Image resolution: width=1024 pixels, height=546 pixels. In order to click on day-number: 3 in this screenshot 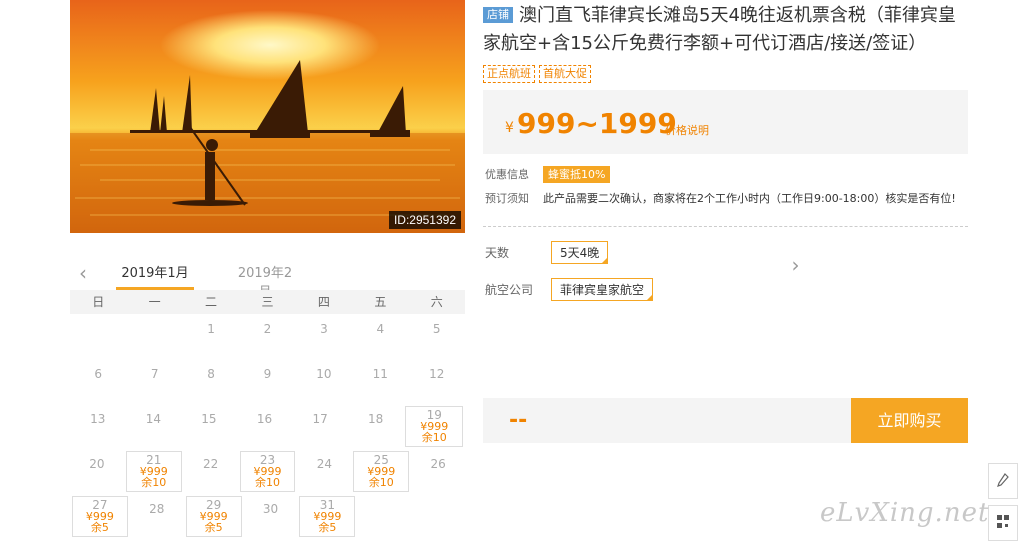, I will do `click(324, 329)`.